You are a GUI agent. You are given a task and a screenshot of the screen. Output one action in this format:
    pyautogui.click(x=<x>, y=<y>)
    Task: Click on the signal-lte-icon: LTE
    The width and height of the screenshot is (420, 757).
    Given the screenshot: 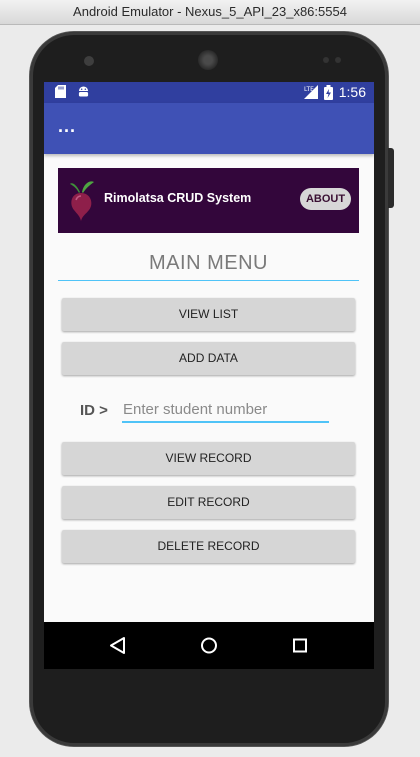 What is the action you would take?
    pyautogui.click(x=310, y=92)
    